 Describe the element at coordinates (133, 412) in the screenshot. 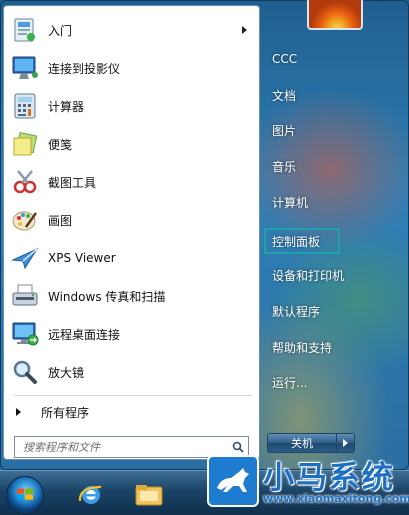

I see `all-programs-button: 所有程序` at that location.